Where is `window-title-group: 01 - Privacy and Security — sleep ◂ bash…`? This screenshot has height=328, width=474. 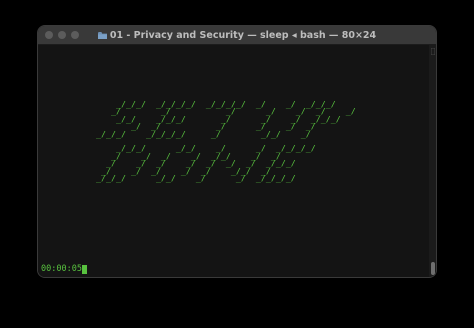
window-title-group: 01 - Privacy and Security — sleep ◂ bash… is located at coordinates (237, 35).